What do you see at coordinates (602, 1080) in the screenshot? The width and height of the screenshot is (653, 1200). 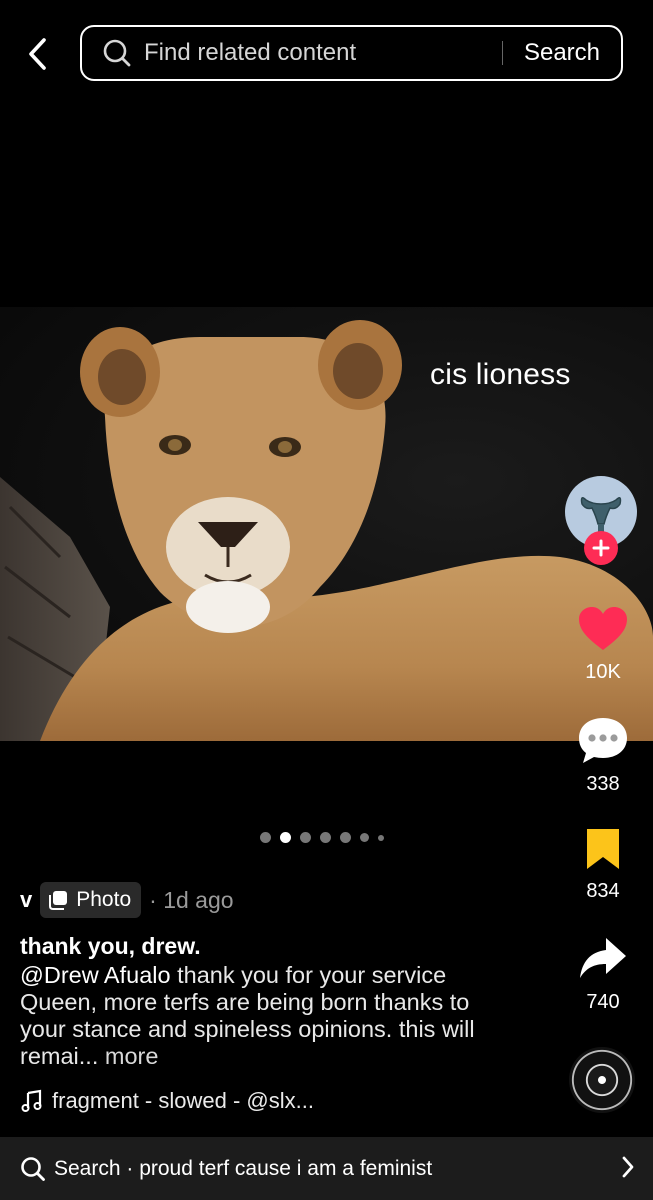 I see `music-disc` at bounding box center [602, 1080].